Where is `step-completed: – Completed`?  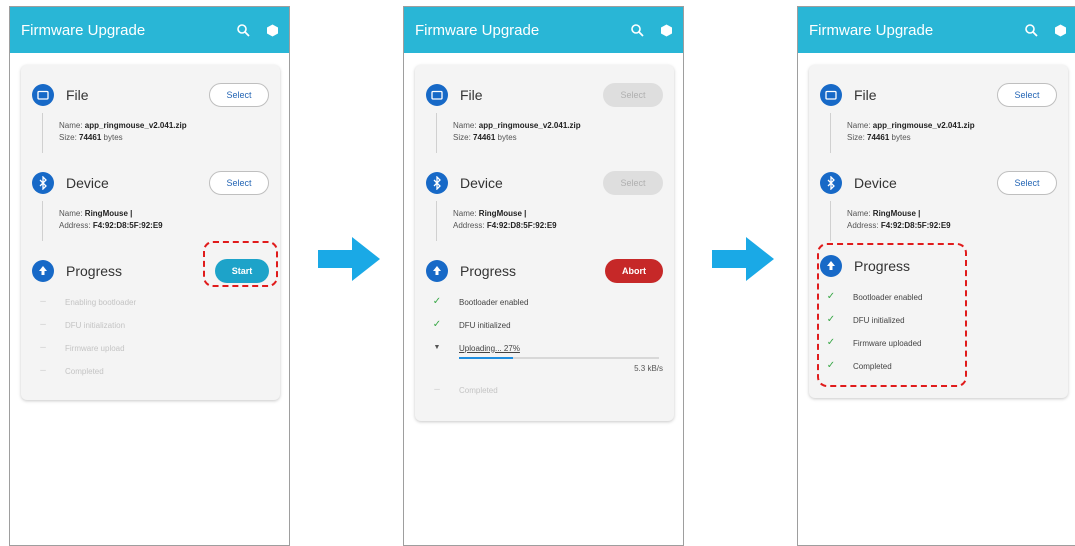
step-completed: – Completed is located at coordinates (464, 390).